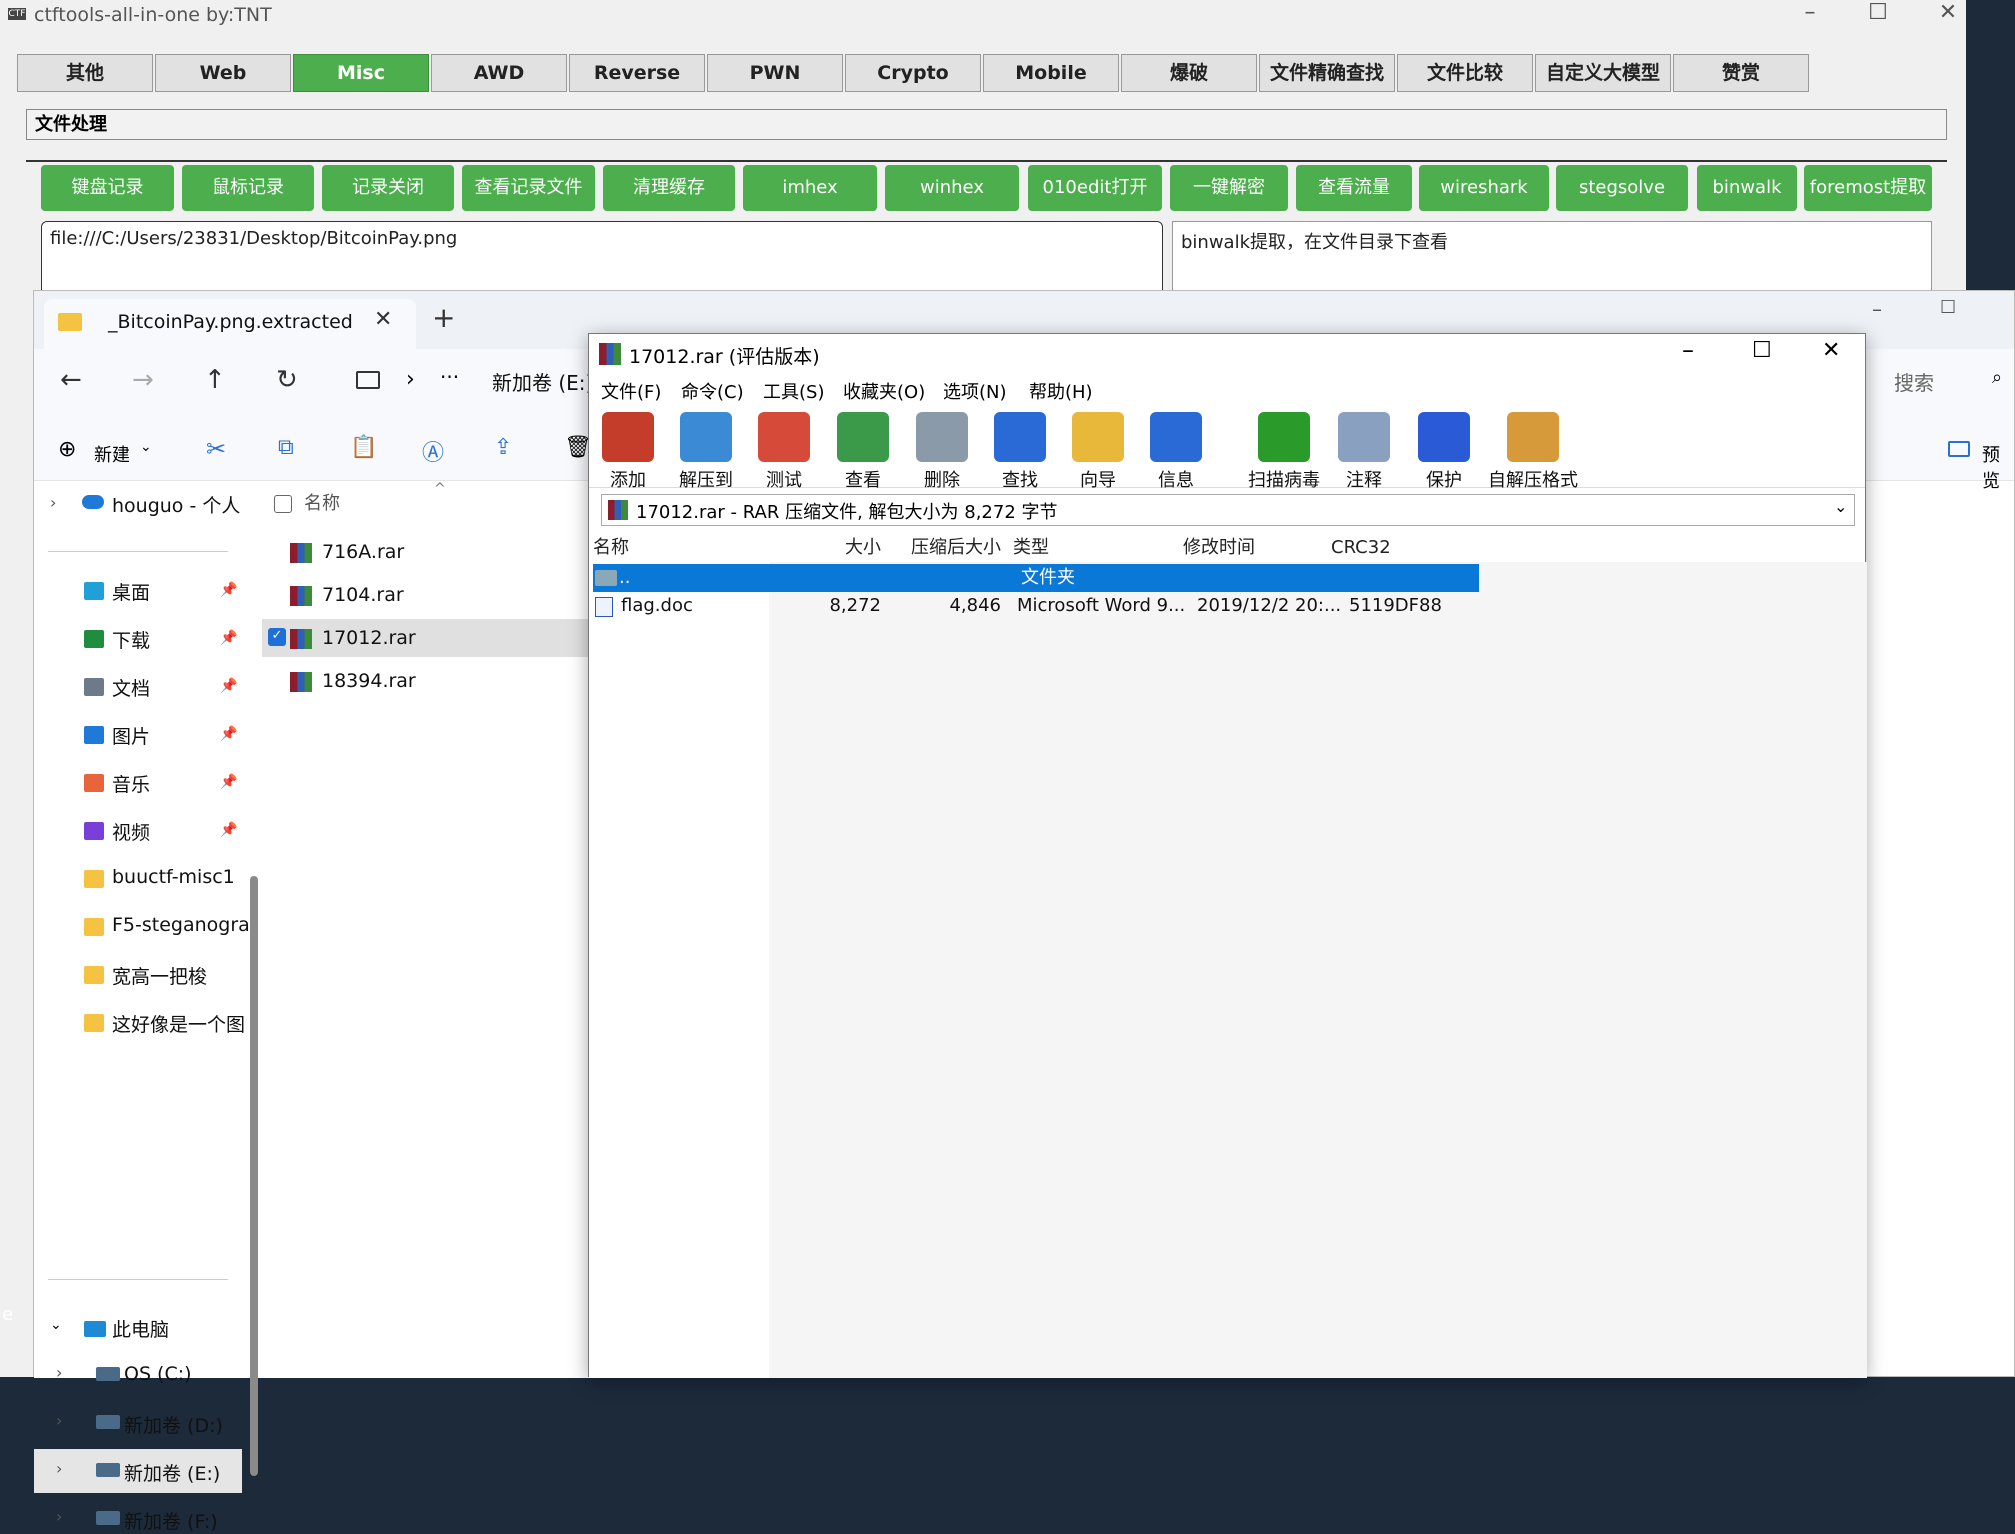 Image resolution: width=2015 pixels, height=1534 pixels. What do you see at coordinates (784, 452) in the screenshot?
I see `toolbar-button-2: 测试` at bounding box center [784, 452].